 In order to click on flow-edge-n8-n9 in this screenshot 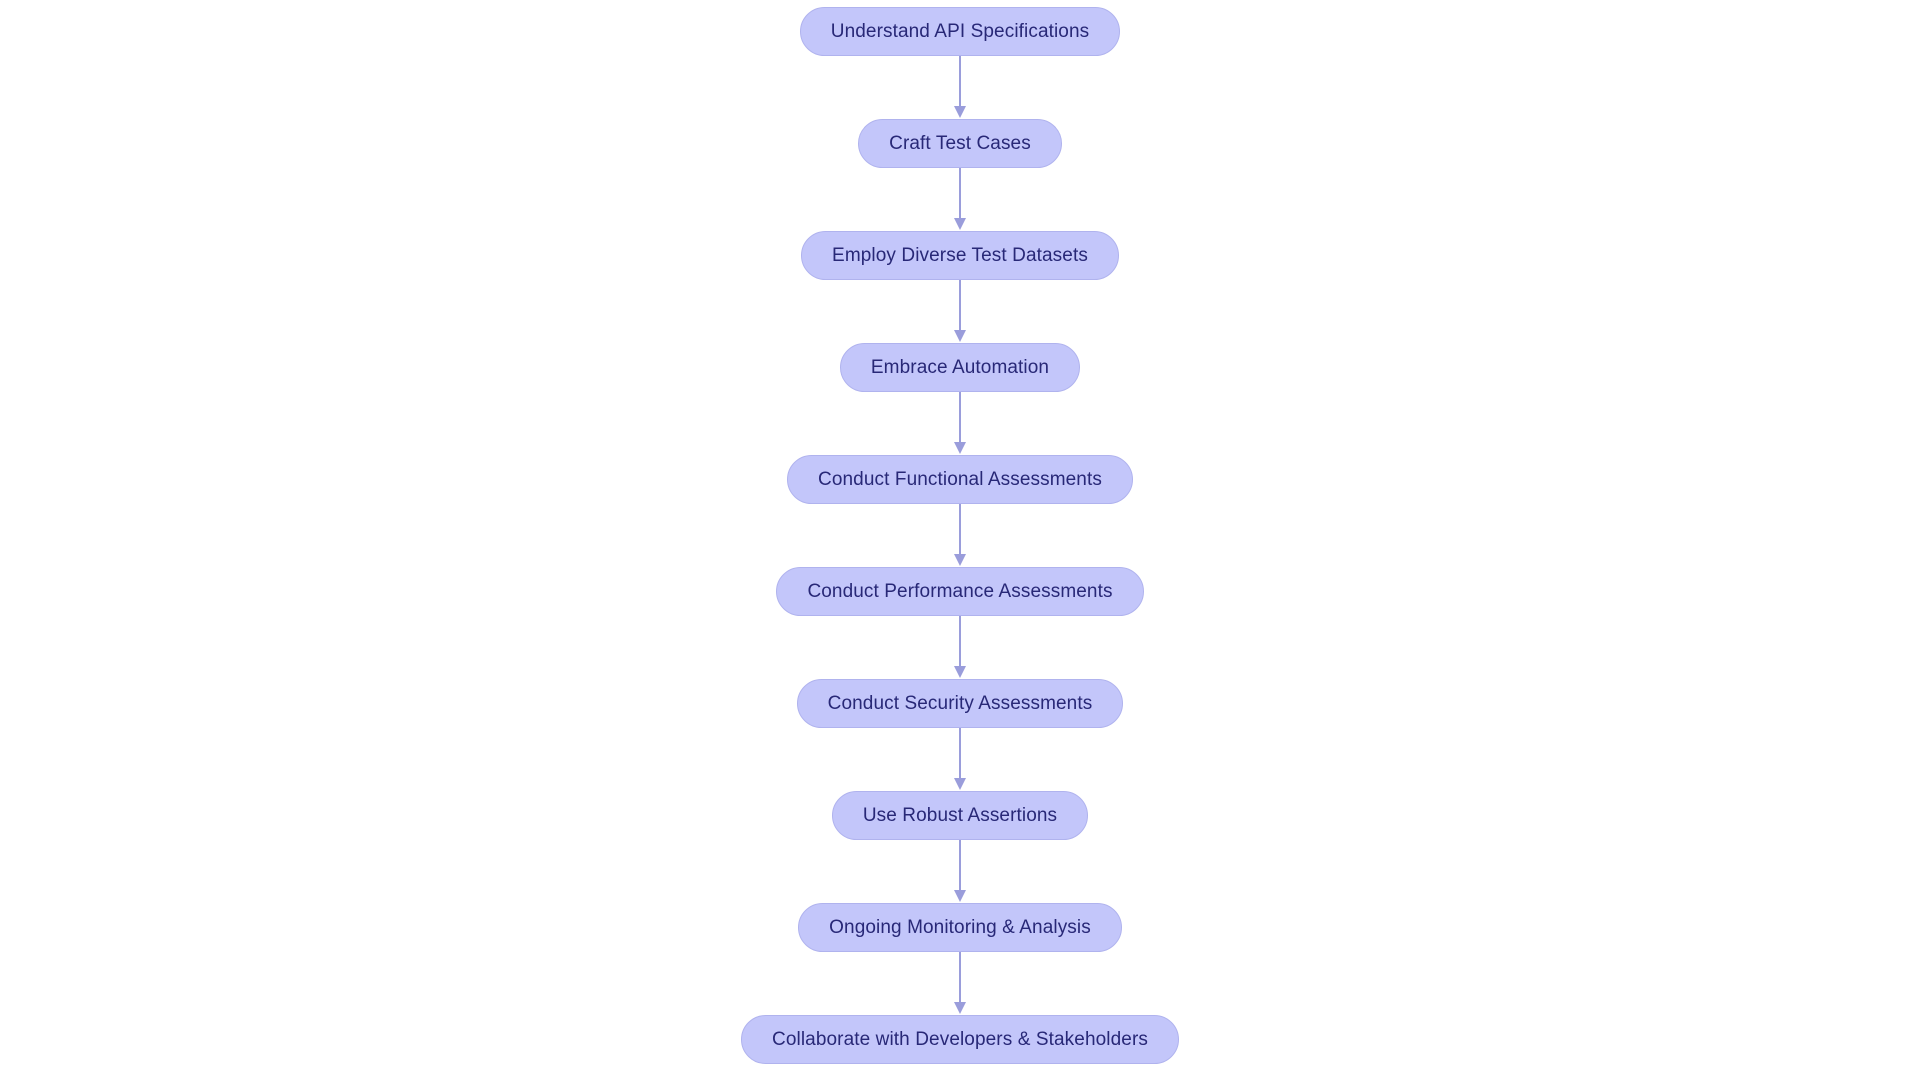, I will do `click(960, 871)`.